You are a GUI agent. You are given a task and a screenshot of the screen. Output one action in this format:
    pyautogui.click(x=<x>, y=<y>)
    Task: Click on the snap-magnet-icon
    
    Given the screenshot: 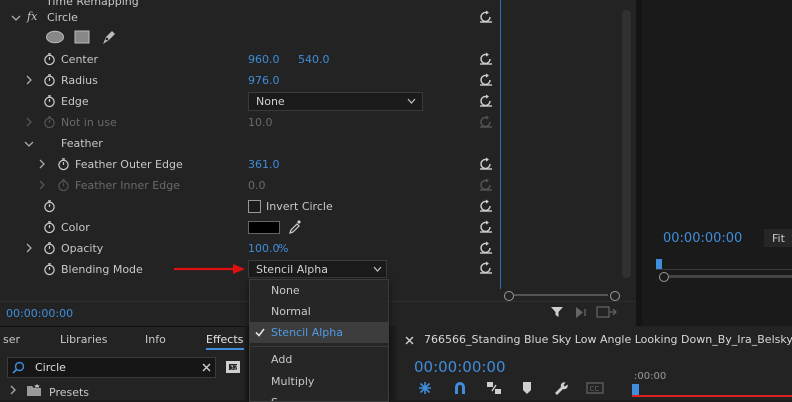 What is the action you would take?
    pyautogui.click(x=460, y=388)
    